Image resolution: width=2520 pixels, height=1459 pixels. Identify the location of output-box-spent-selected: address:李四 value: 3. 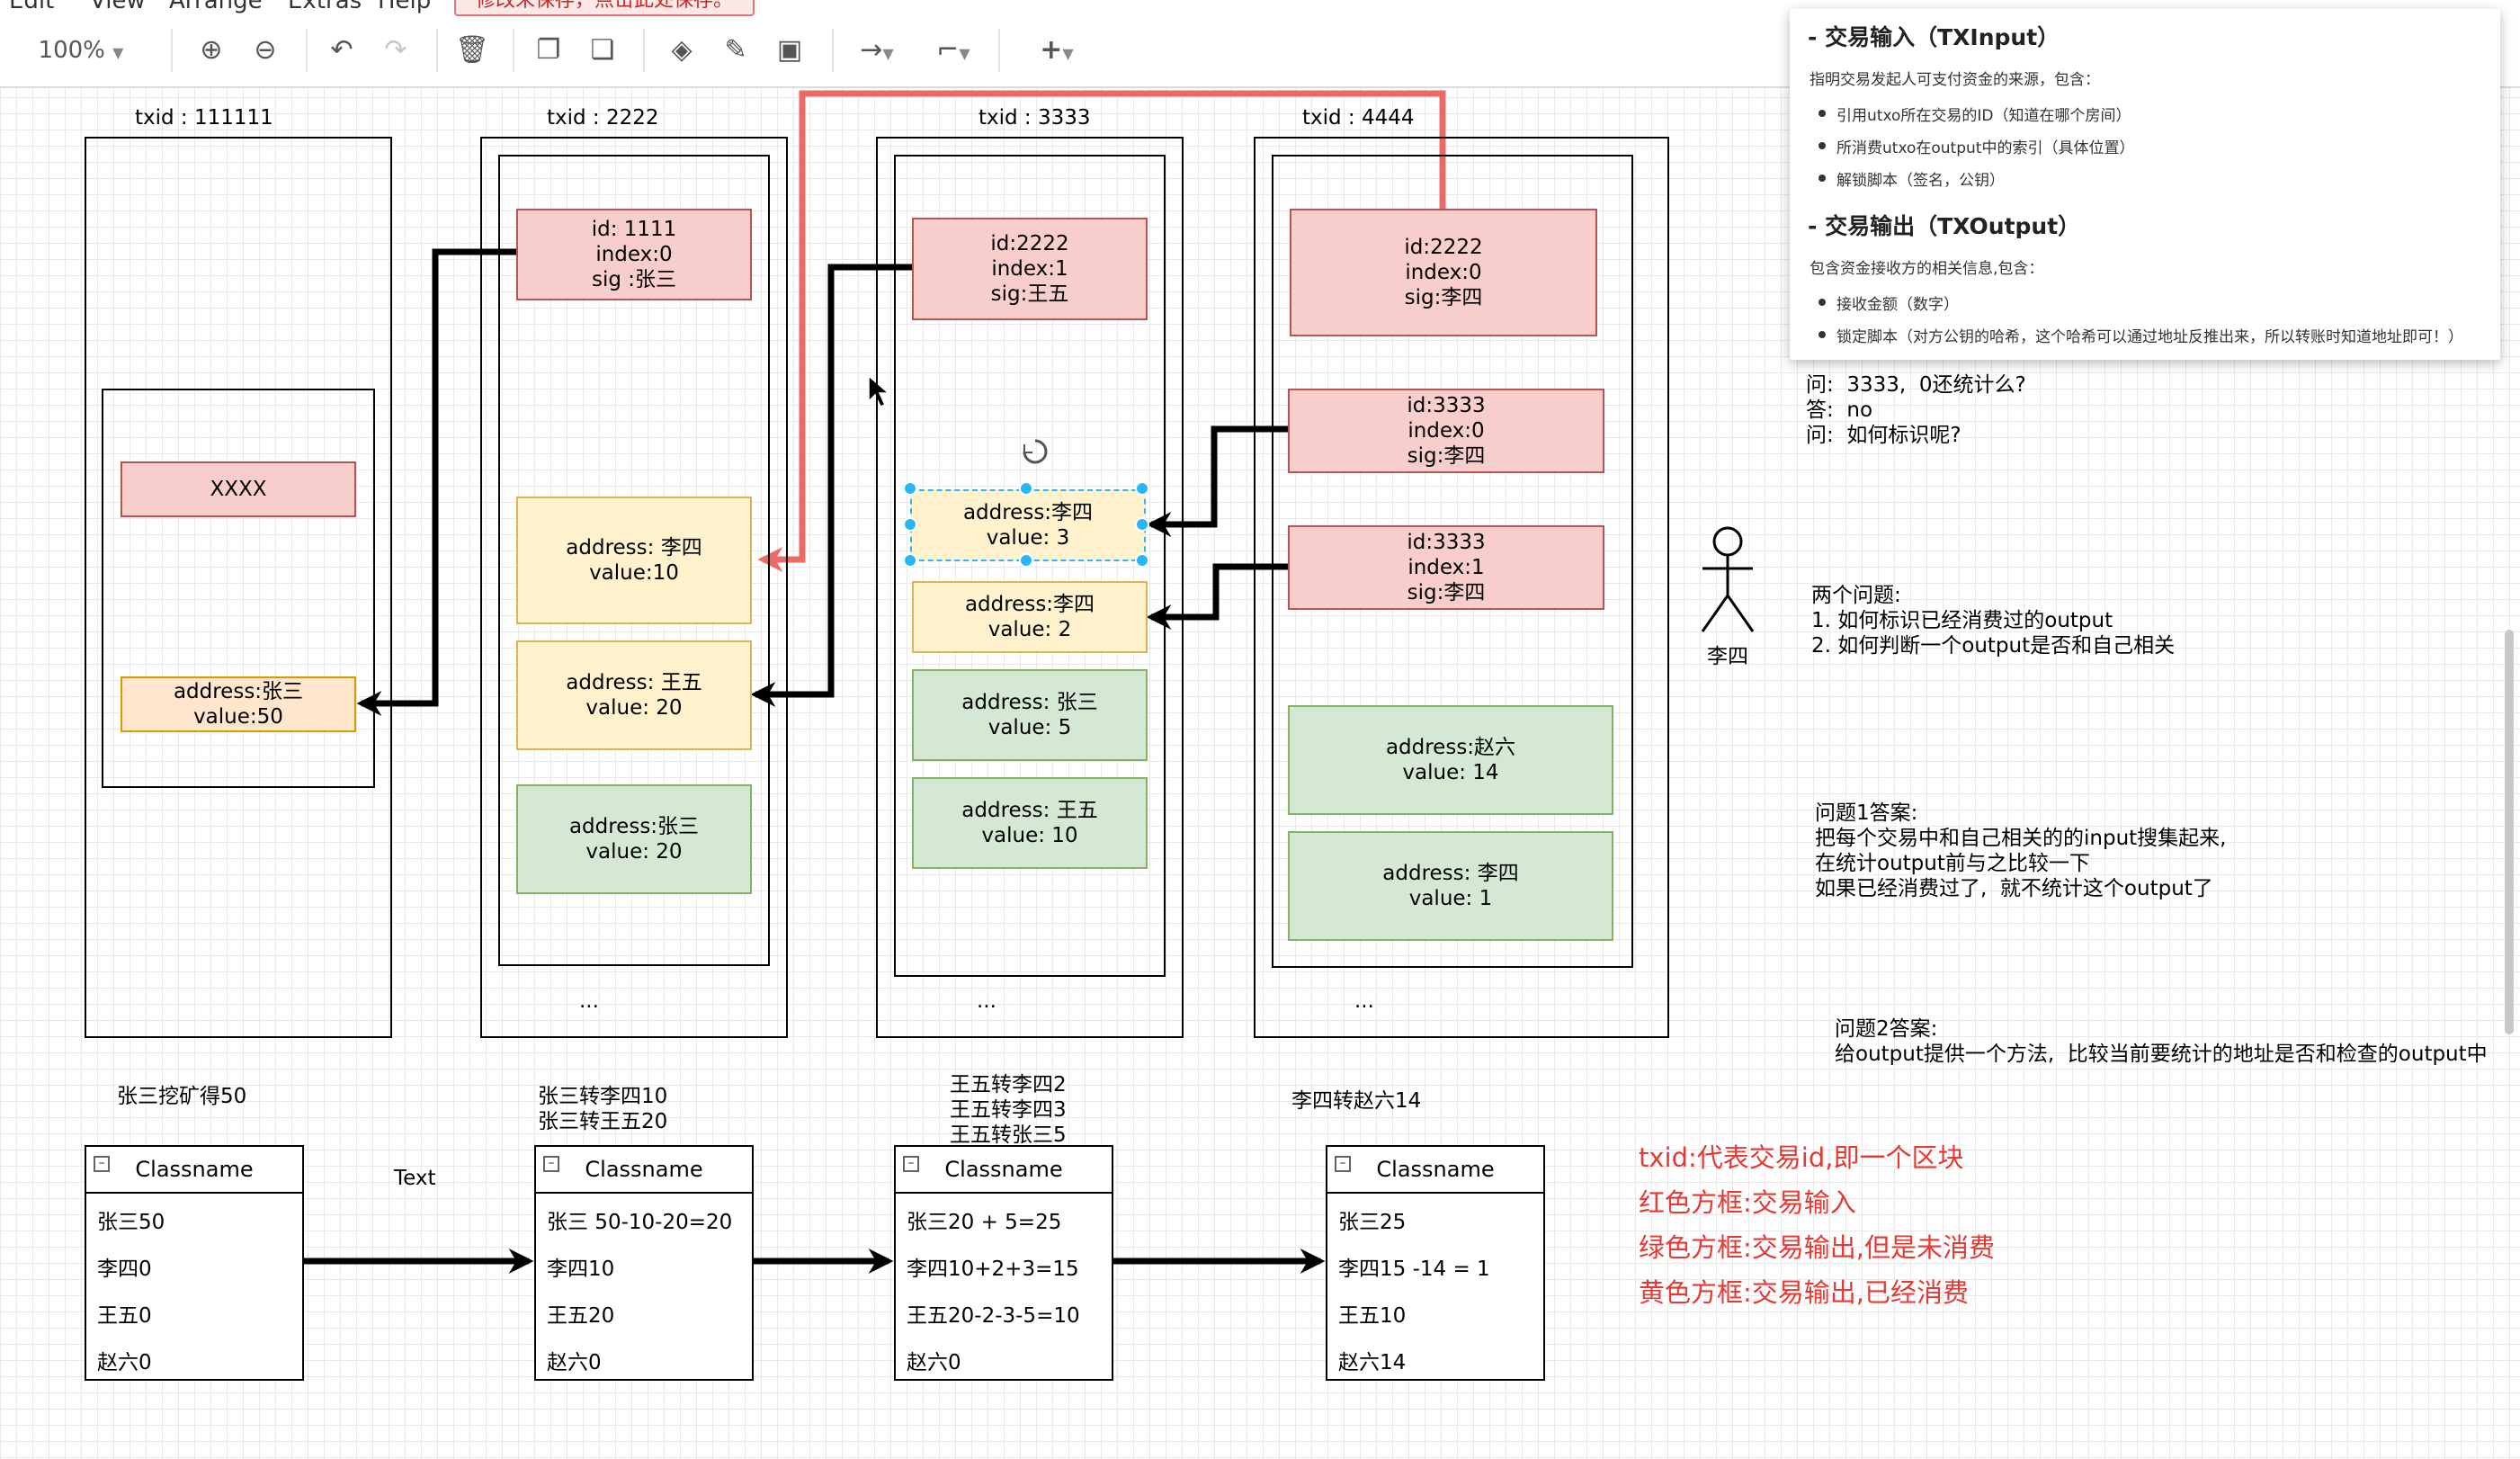
(1028, 525).